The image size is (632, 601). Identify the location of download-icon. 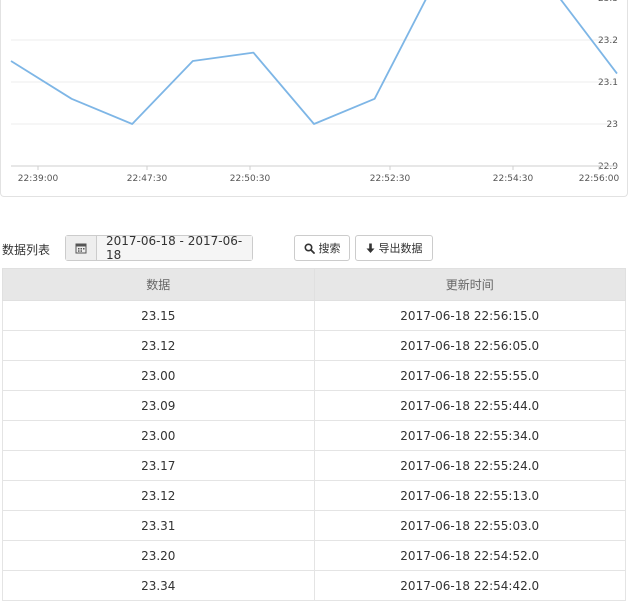
(370, 248).